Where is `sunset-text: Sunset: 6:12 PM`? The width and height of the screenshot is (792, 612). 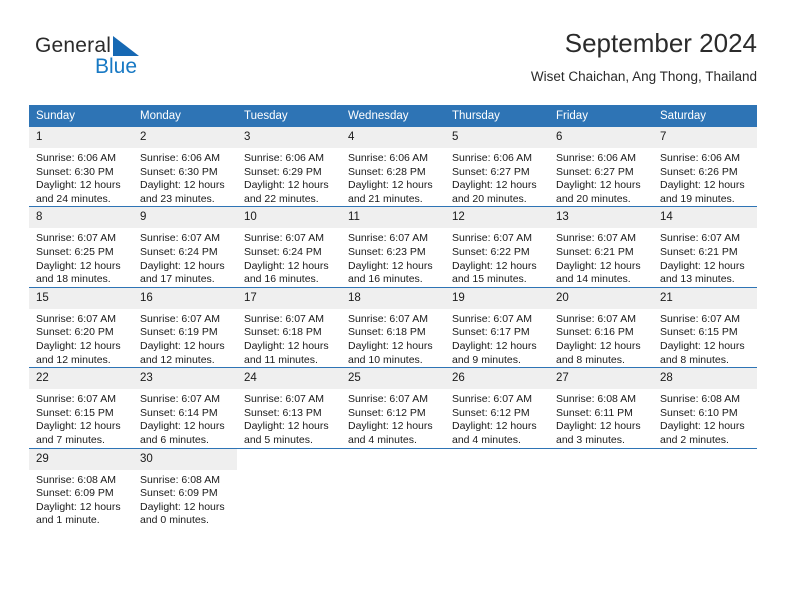
sunset-text: Sunset: 6:12 PM is located at coordinates (387, 412).